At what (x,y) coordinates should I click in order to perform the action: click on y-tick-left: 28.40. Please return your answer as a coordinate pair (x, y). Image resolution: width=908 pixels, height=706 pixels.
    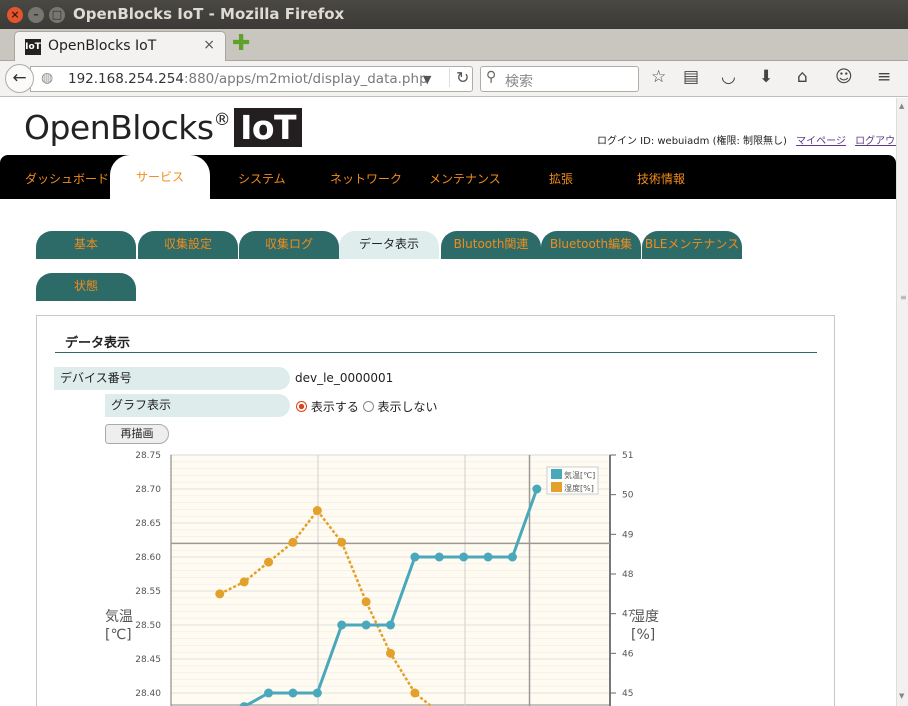
    Looking at the image, I should click on (148, 694).